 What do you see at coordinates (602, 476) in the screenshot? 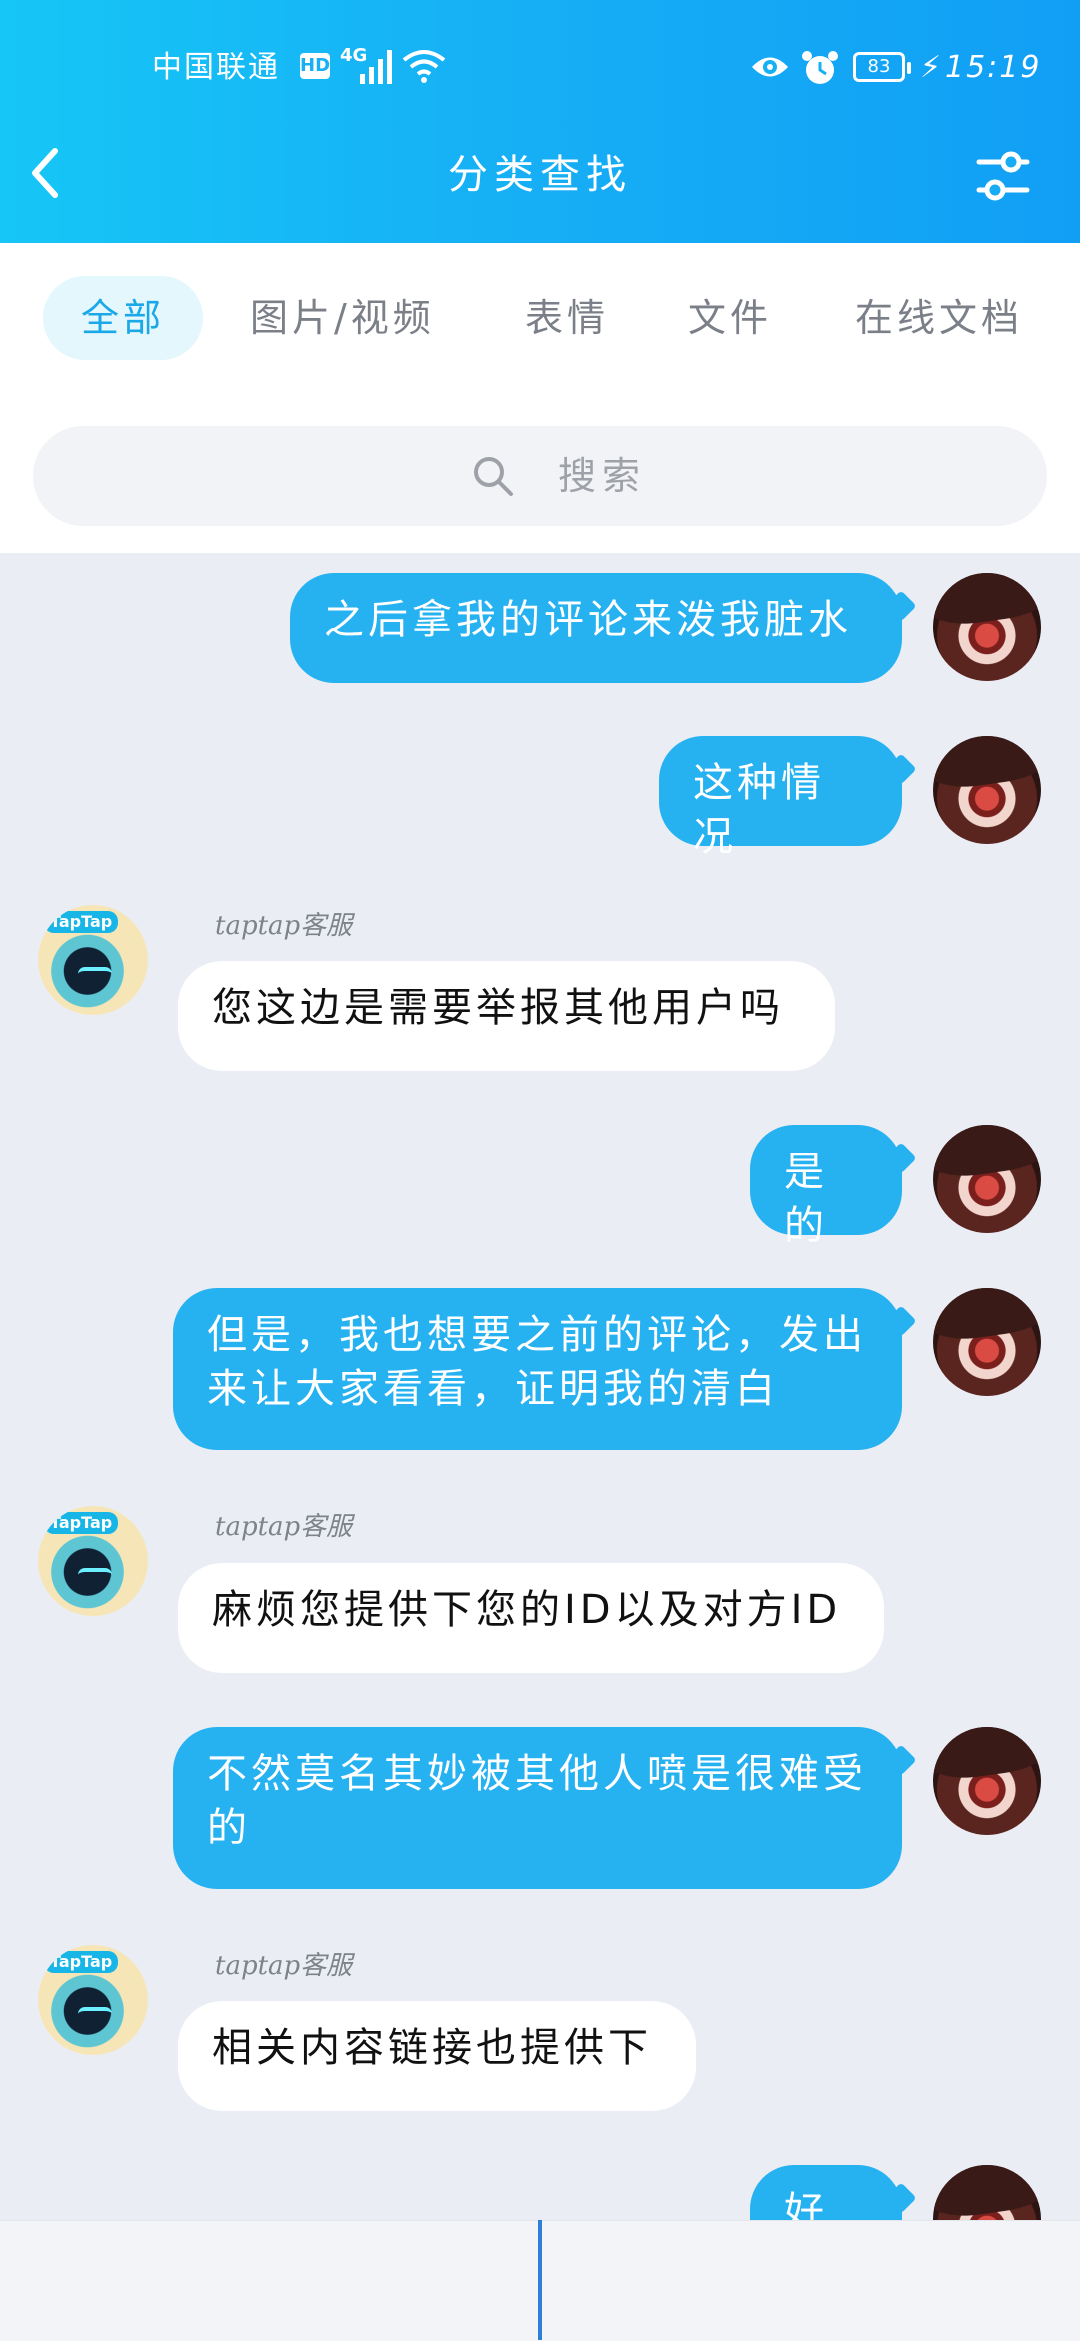
I see `search-placeholder: 搜索` at bounding box center [602, 476].